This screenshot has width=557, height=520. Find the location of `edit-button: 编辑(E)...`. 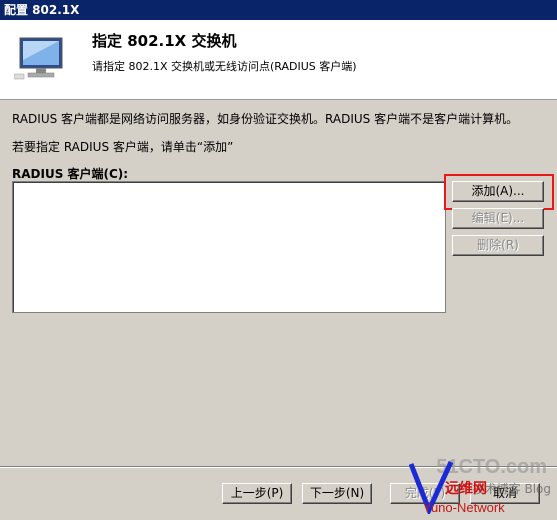

edit-button: 编辑(E)... is located at coordinates (498, 218).